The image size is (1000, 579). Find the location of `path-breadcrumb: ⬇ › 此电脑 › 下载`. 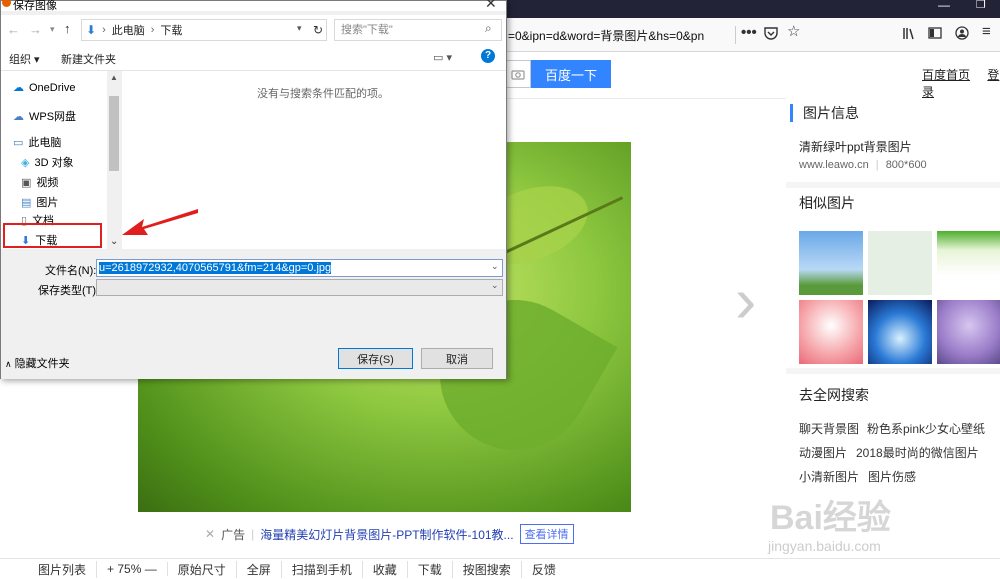

path-breadcrumb: ⬇ › 此电脑 › 下载 is located at coordinates (204, 30).